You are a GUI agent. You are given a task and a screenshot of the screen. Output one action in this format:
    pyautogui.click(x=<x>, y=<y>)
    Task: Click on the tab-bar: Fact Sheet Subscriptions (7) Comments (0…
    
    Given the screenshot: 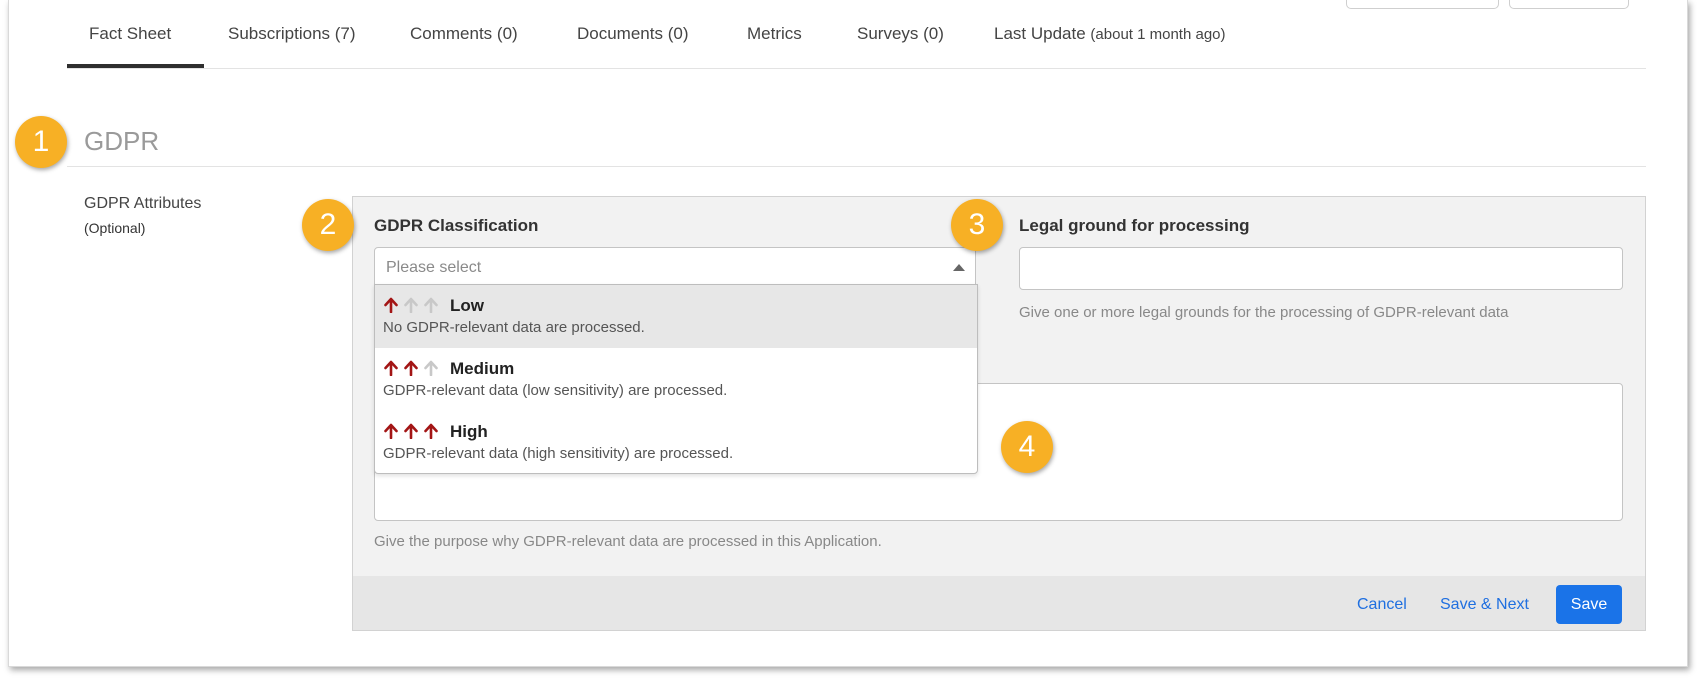 What is the action you would take?
    pyautogui.click(x=856, y=34)
    